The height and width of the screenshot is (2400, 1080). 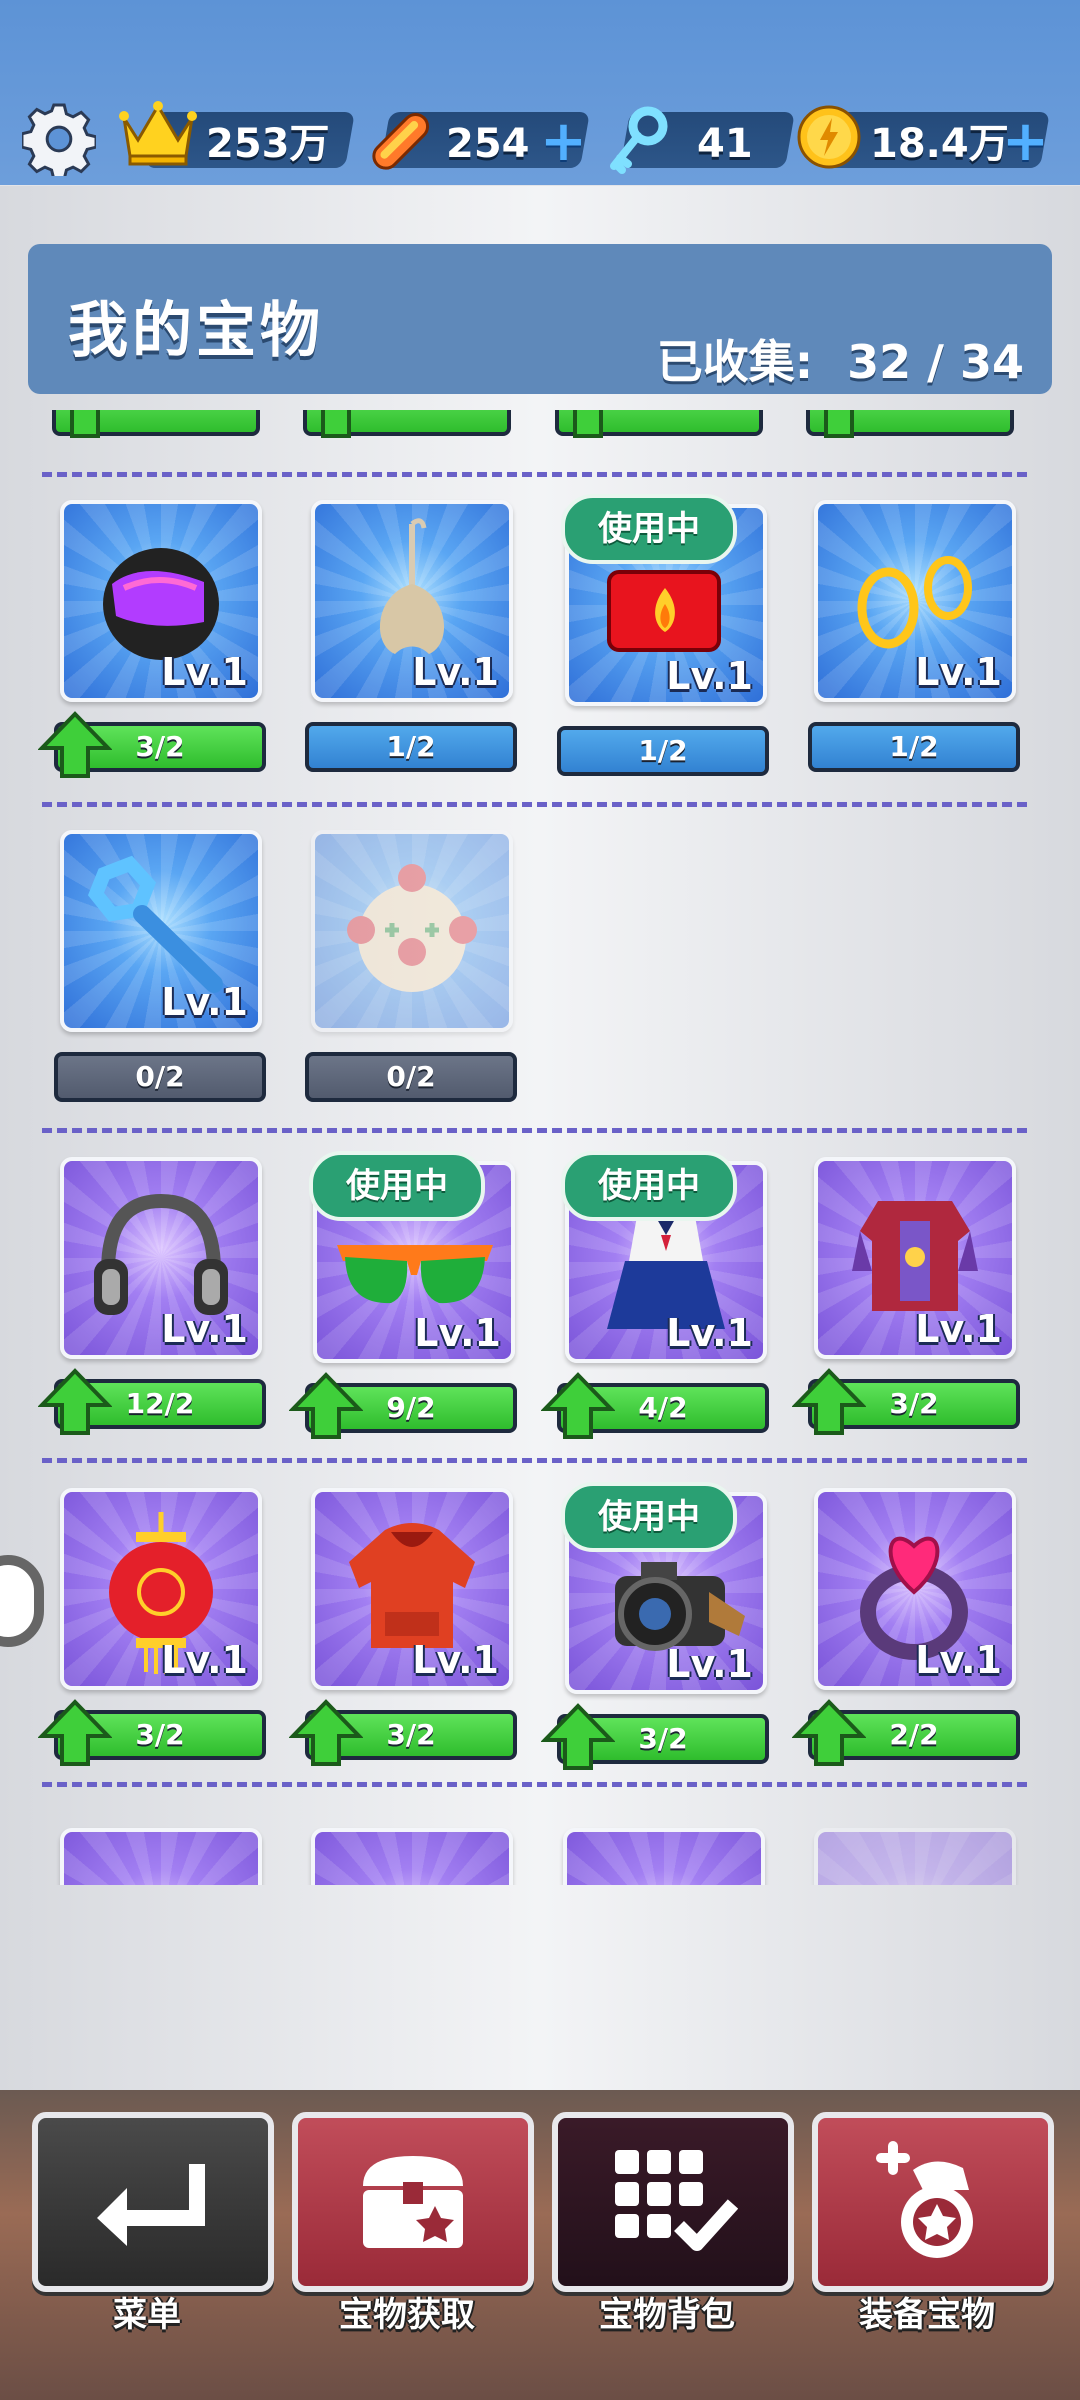 I want to click on collected-count: 已收集: 32 / 34, so click(x=840, y=359).